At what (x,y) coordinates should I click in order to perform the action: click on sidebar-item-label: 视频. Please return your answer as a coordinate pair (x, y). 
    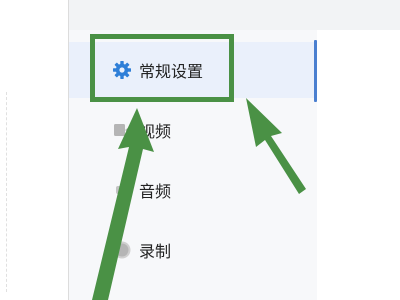
    Looking at the image, I should click on (155, 131).